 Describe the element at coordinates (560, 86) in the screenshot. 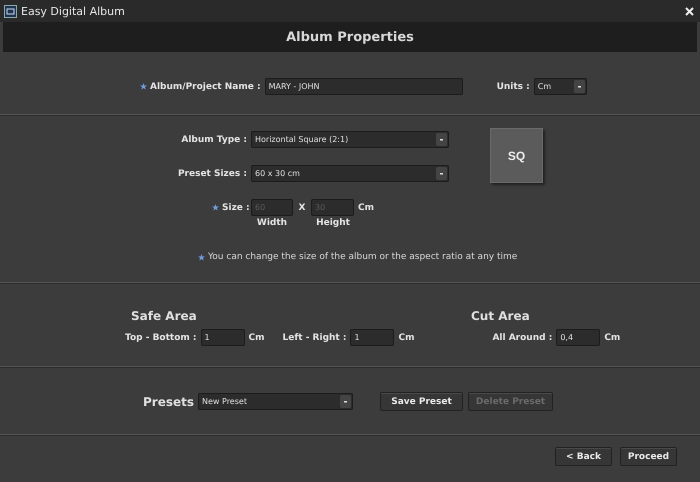

I see `units-dropdown: Cm` at that location.